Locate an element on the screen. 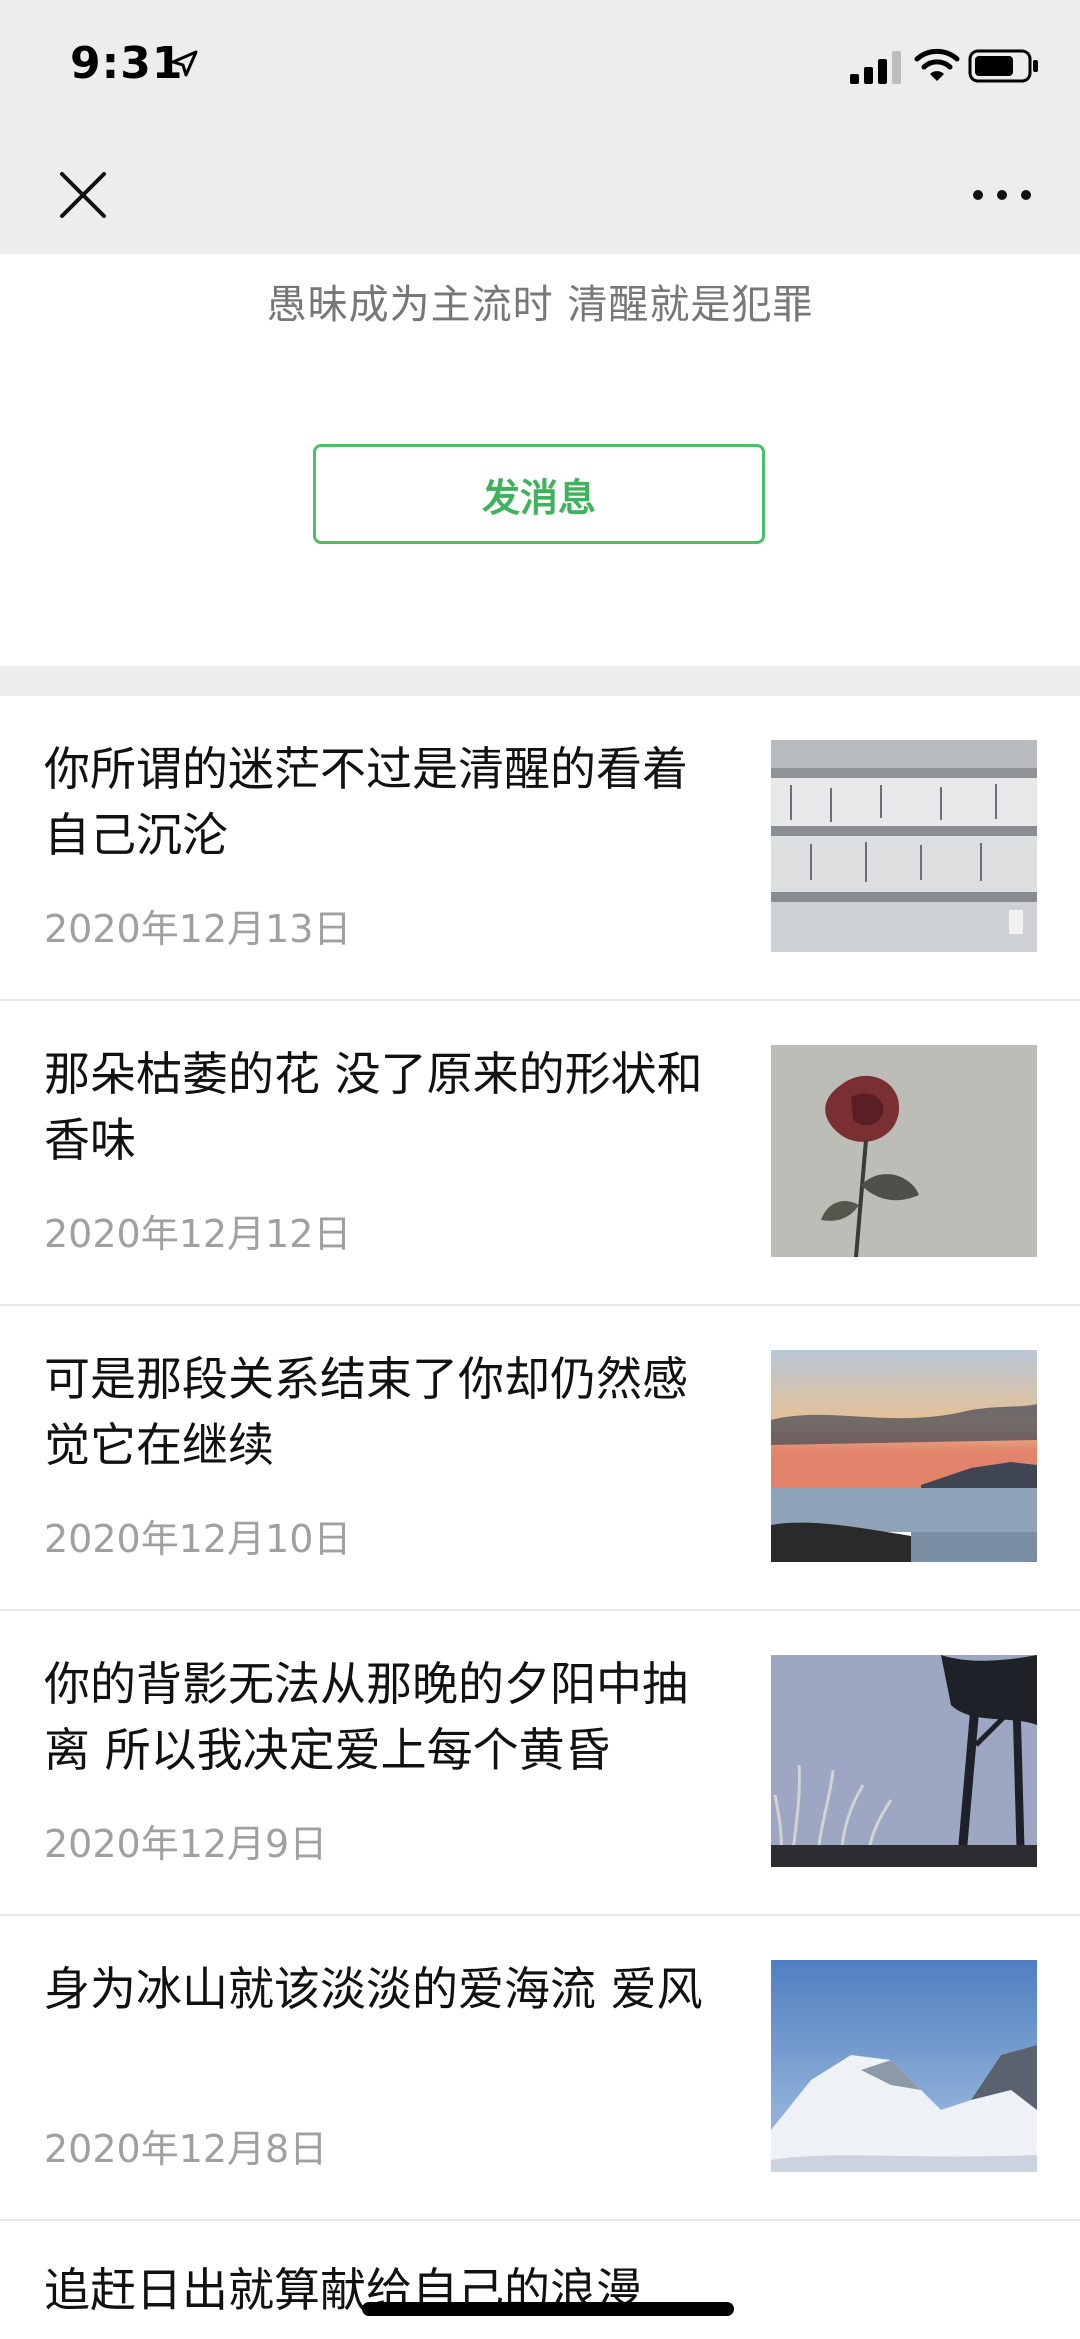 Image resolution: width=1080 pixels, height=2339 pixels. article-date: 2020年12月8日 is located at coordinates (186, 2149).